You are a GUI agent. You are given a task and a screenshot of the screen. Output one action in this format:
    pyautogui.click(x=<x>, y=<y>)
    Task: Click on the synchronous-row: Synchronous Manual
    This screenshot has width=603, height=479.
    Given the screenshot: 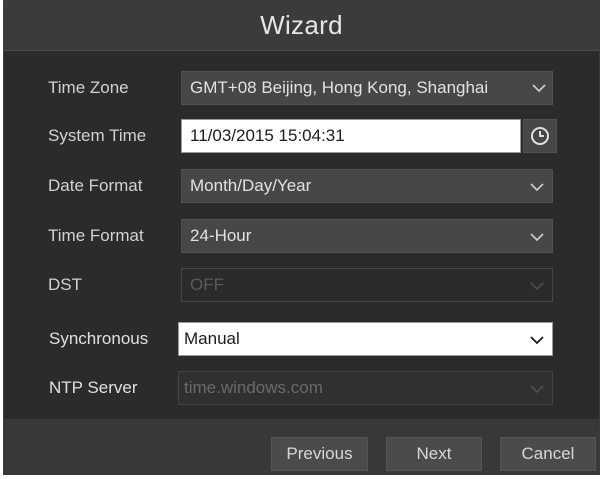 What is the action you would take?
    pyautogui.click(x=301, y=339)
    